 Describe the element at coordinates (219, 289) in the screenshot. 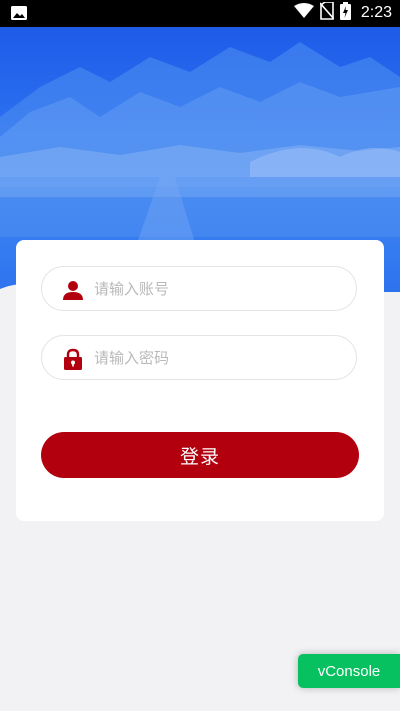

I see `username-input` at that location.